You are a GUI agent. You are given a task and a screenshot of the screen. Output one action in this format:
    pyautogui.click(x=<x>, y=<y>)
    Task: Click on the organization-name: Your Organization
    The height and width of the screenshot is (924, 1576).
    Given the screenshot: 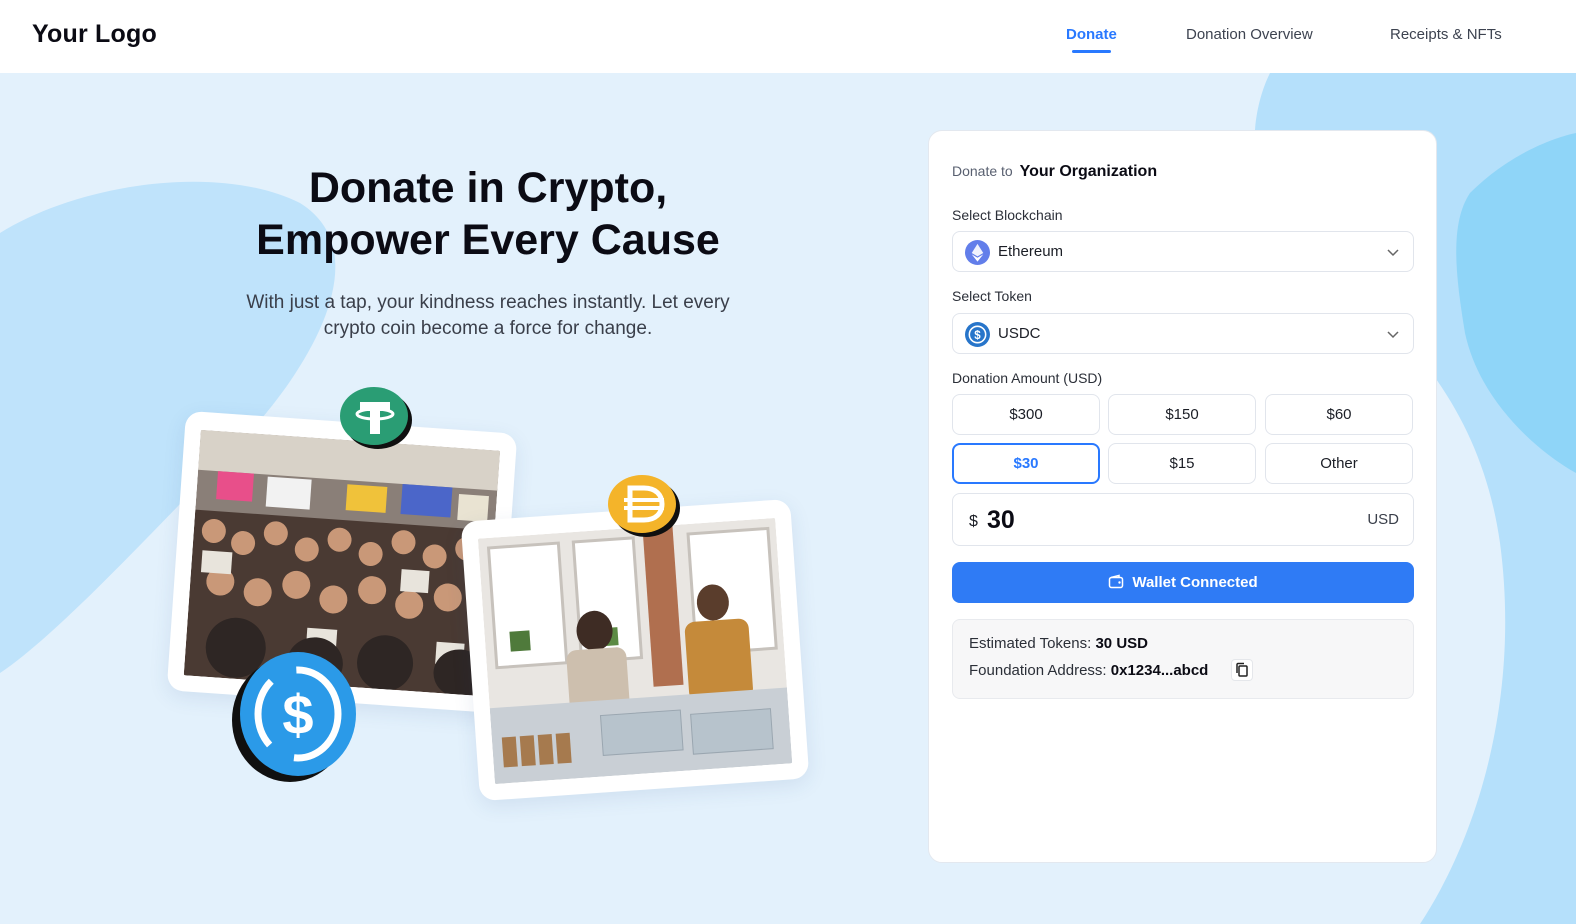 What is the action you would take?
    pyautogui.click(x=1088, y=171)
    